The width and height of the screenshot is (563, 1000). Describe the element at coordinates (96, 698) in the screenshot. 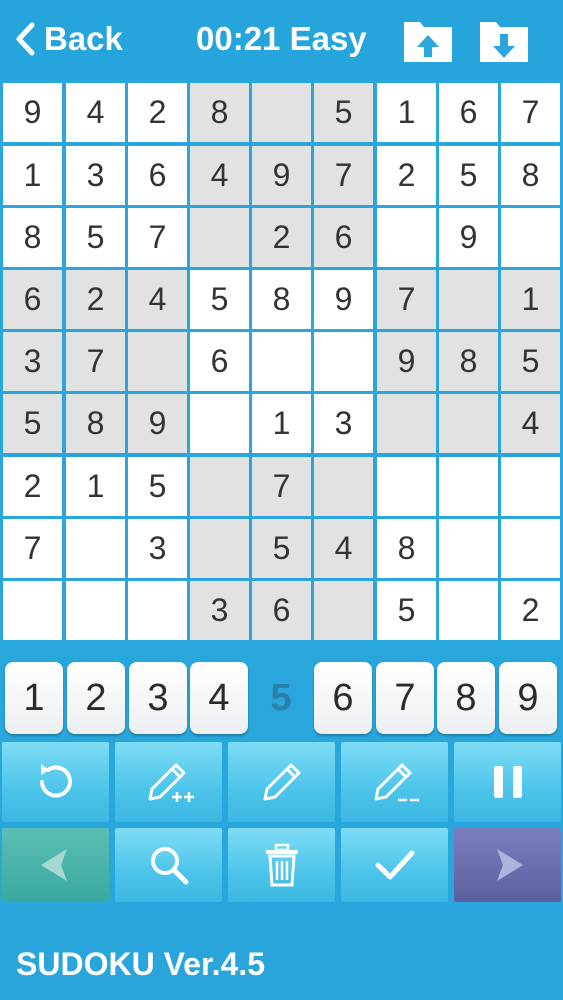

I see `keypad-number-2: 2` at that location.